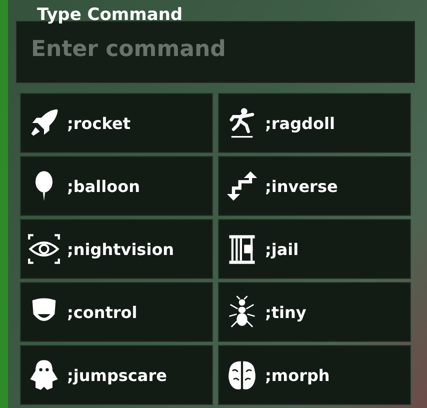 This screenshot has width=427, height=408. Describe the element at coordinates (314, 186) in the screenshot. I see `command-button: ;inverse` at that location.